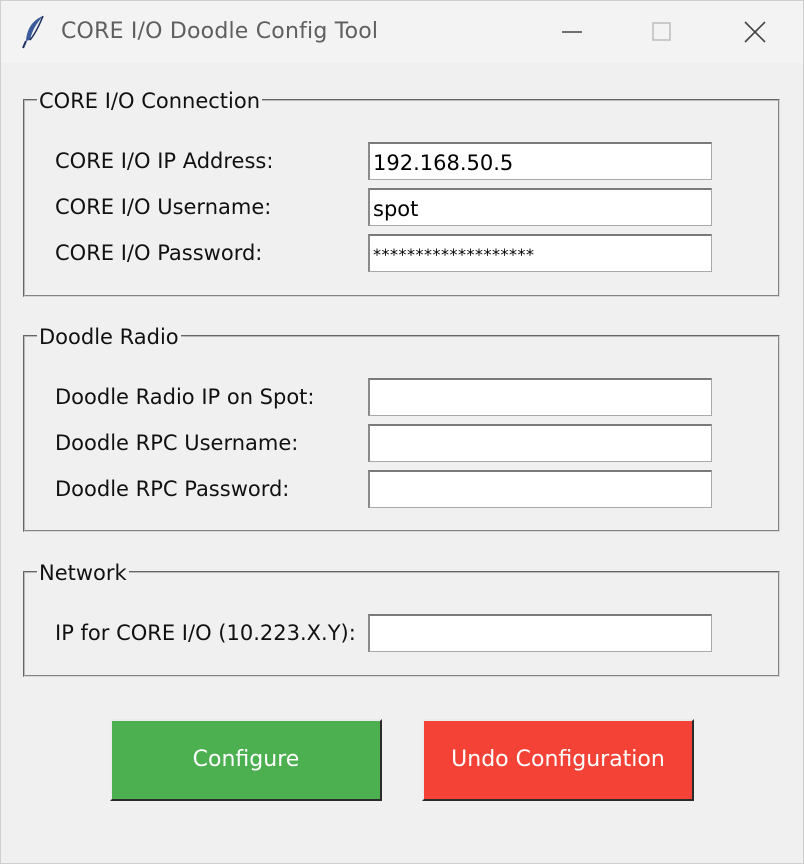 This screenshot has height=864, width=804. Describe the element at coordinates (540, 397) in the screenshot. I see `doodle-radio-ip-input` at that location.